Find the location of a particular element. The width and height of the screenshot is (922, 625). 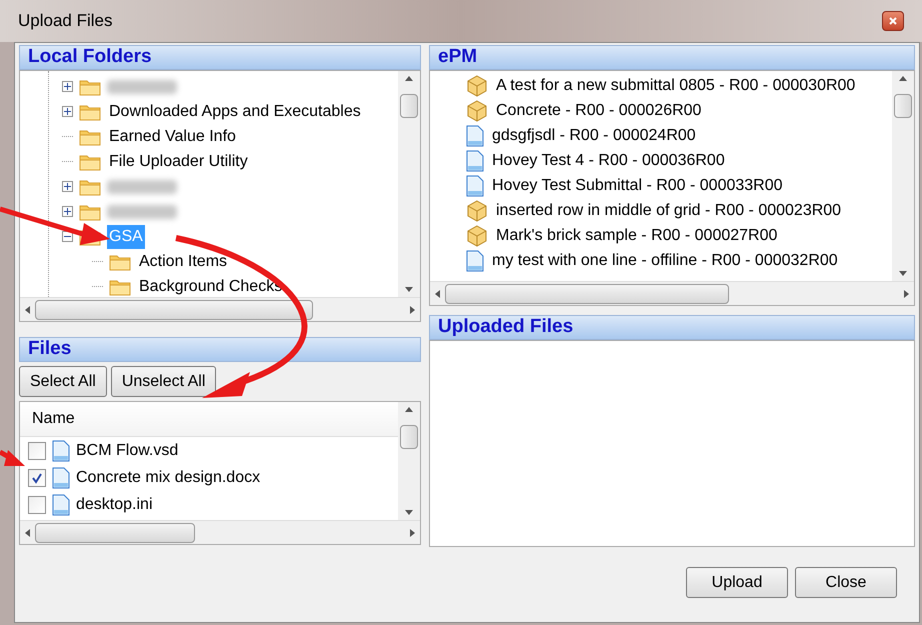

tree-item: Earned Value Info is located at coordinates (172, 136).